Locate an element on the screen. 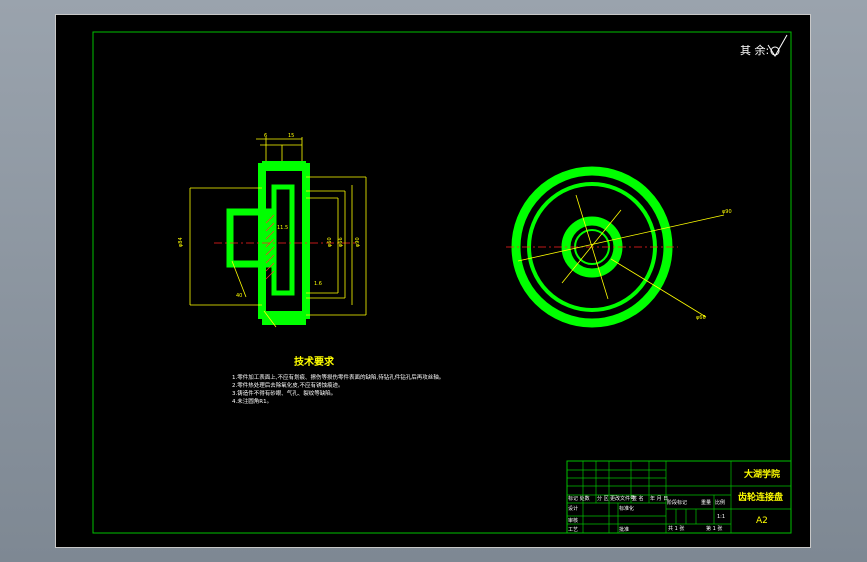 The width and height of the screenshot is (867, 562). svg-text: 6 is located at coordinates (265, 136).